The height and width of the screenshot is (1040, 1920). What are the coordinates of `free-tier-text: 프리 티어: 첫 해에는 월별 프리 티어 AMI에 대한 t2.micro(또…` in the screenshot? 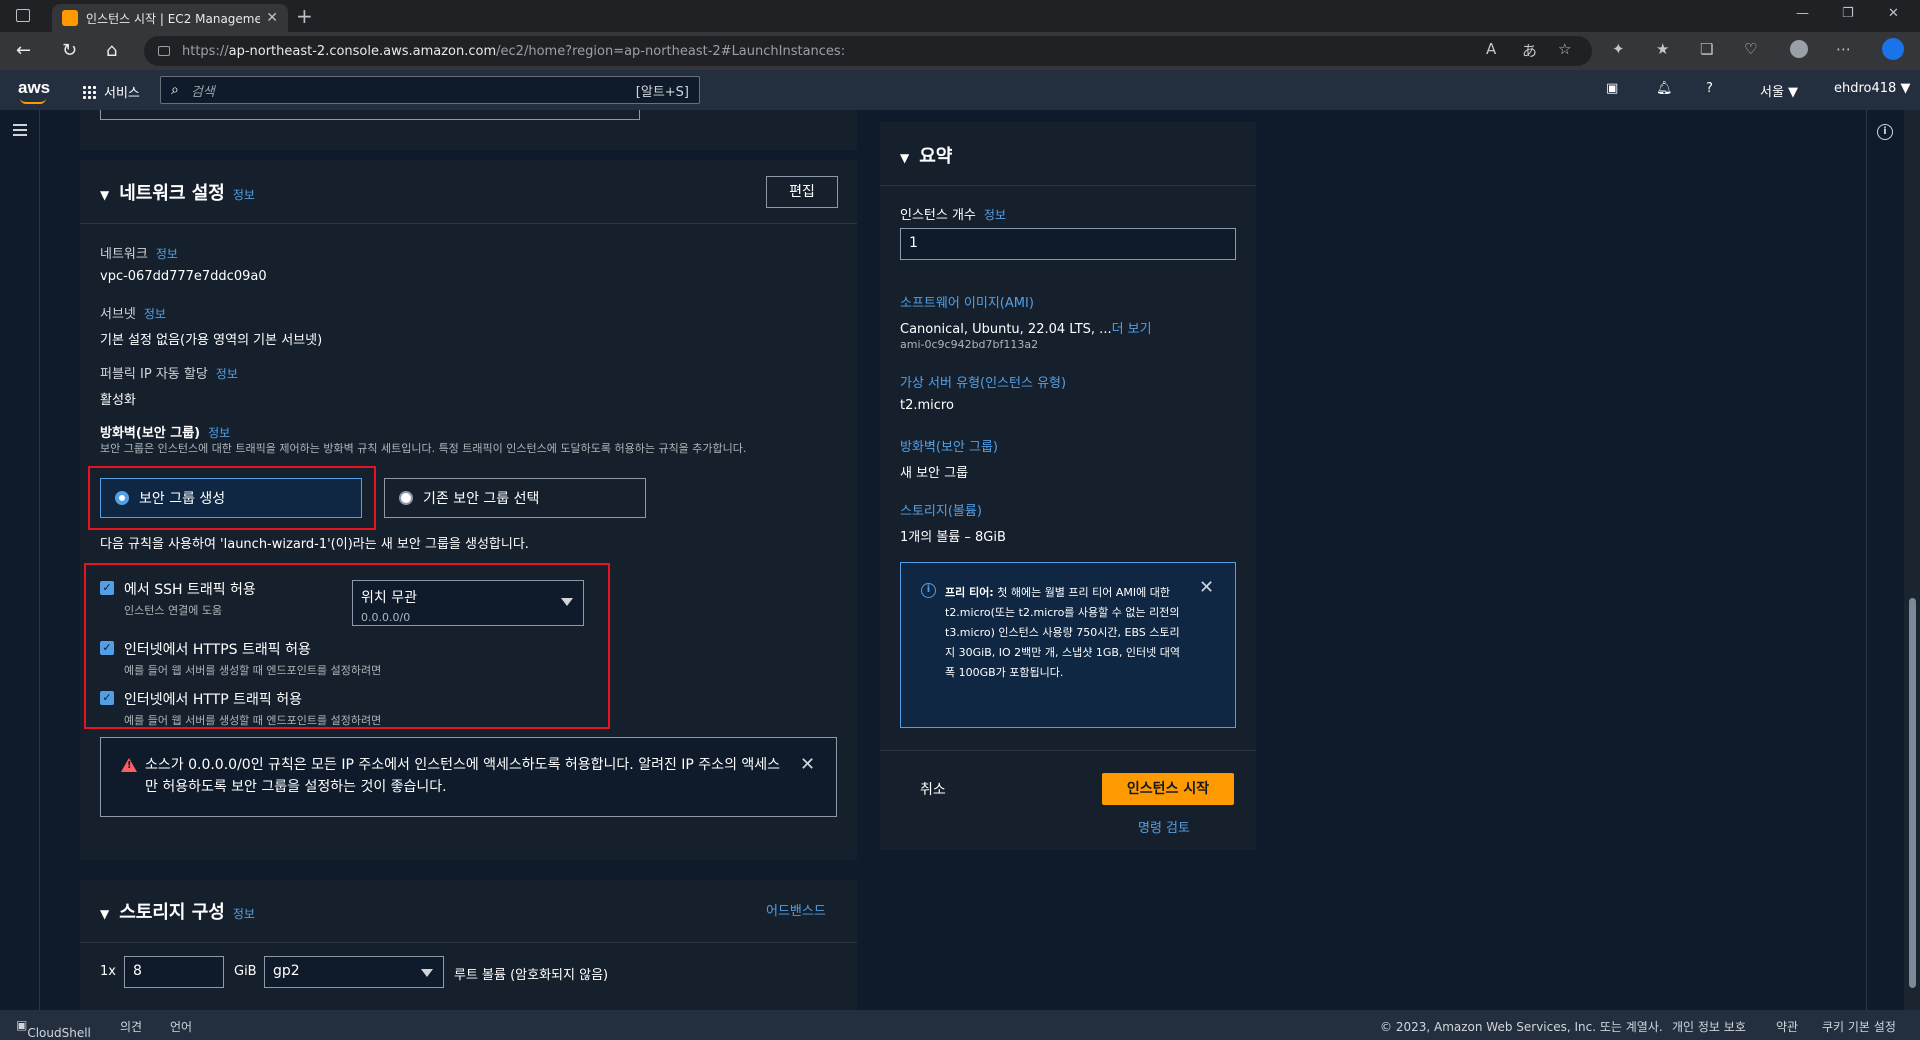 It's located at (1062, 632).